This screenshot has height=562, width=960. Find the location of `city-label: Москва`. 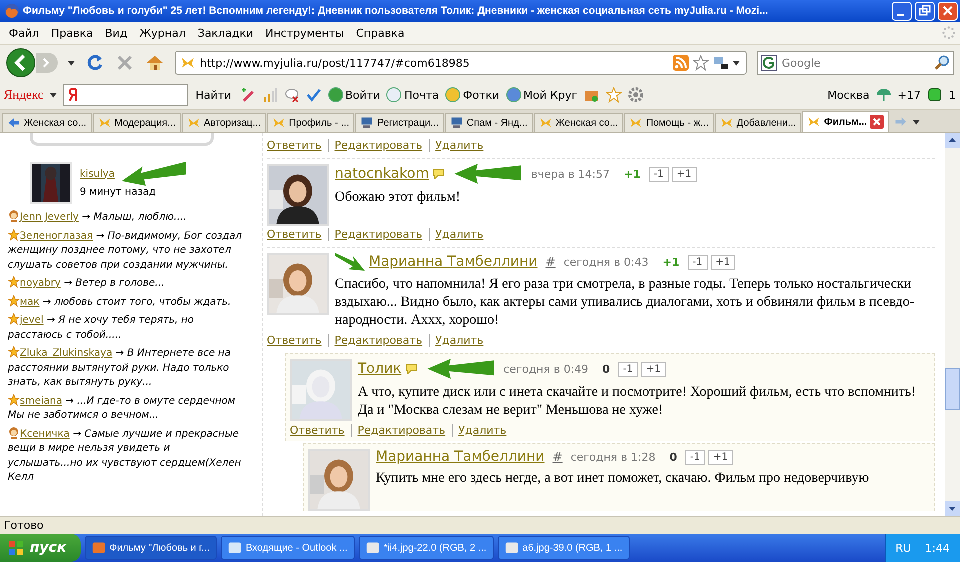

city-label: Москва is located at coordinates (849, 95).